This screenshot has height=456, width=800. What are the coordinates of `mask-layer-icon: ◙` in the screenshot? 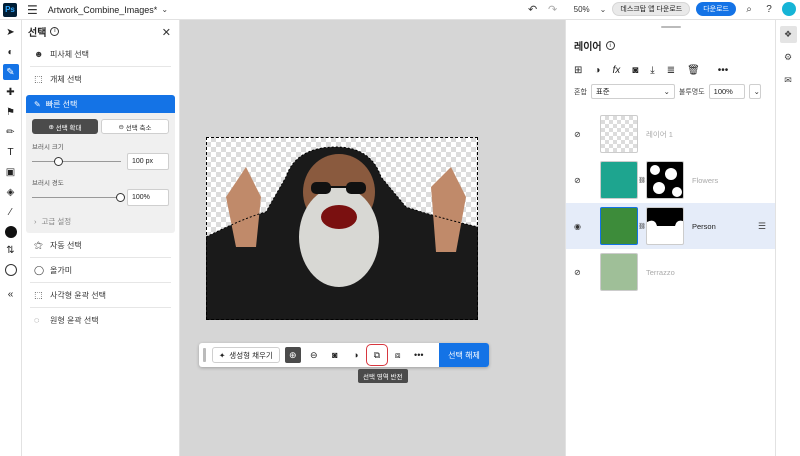 It's located at (635, 70).